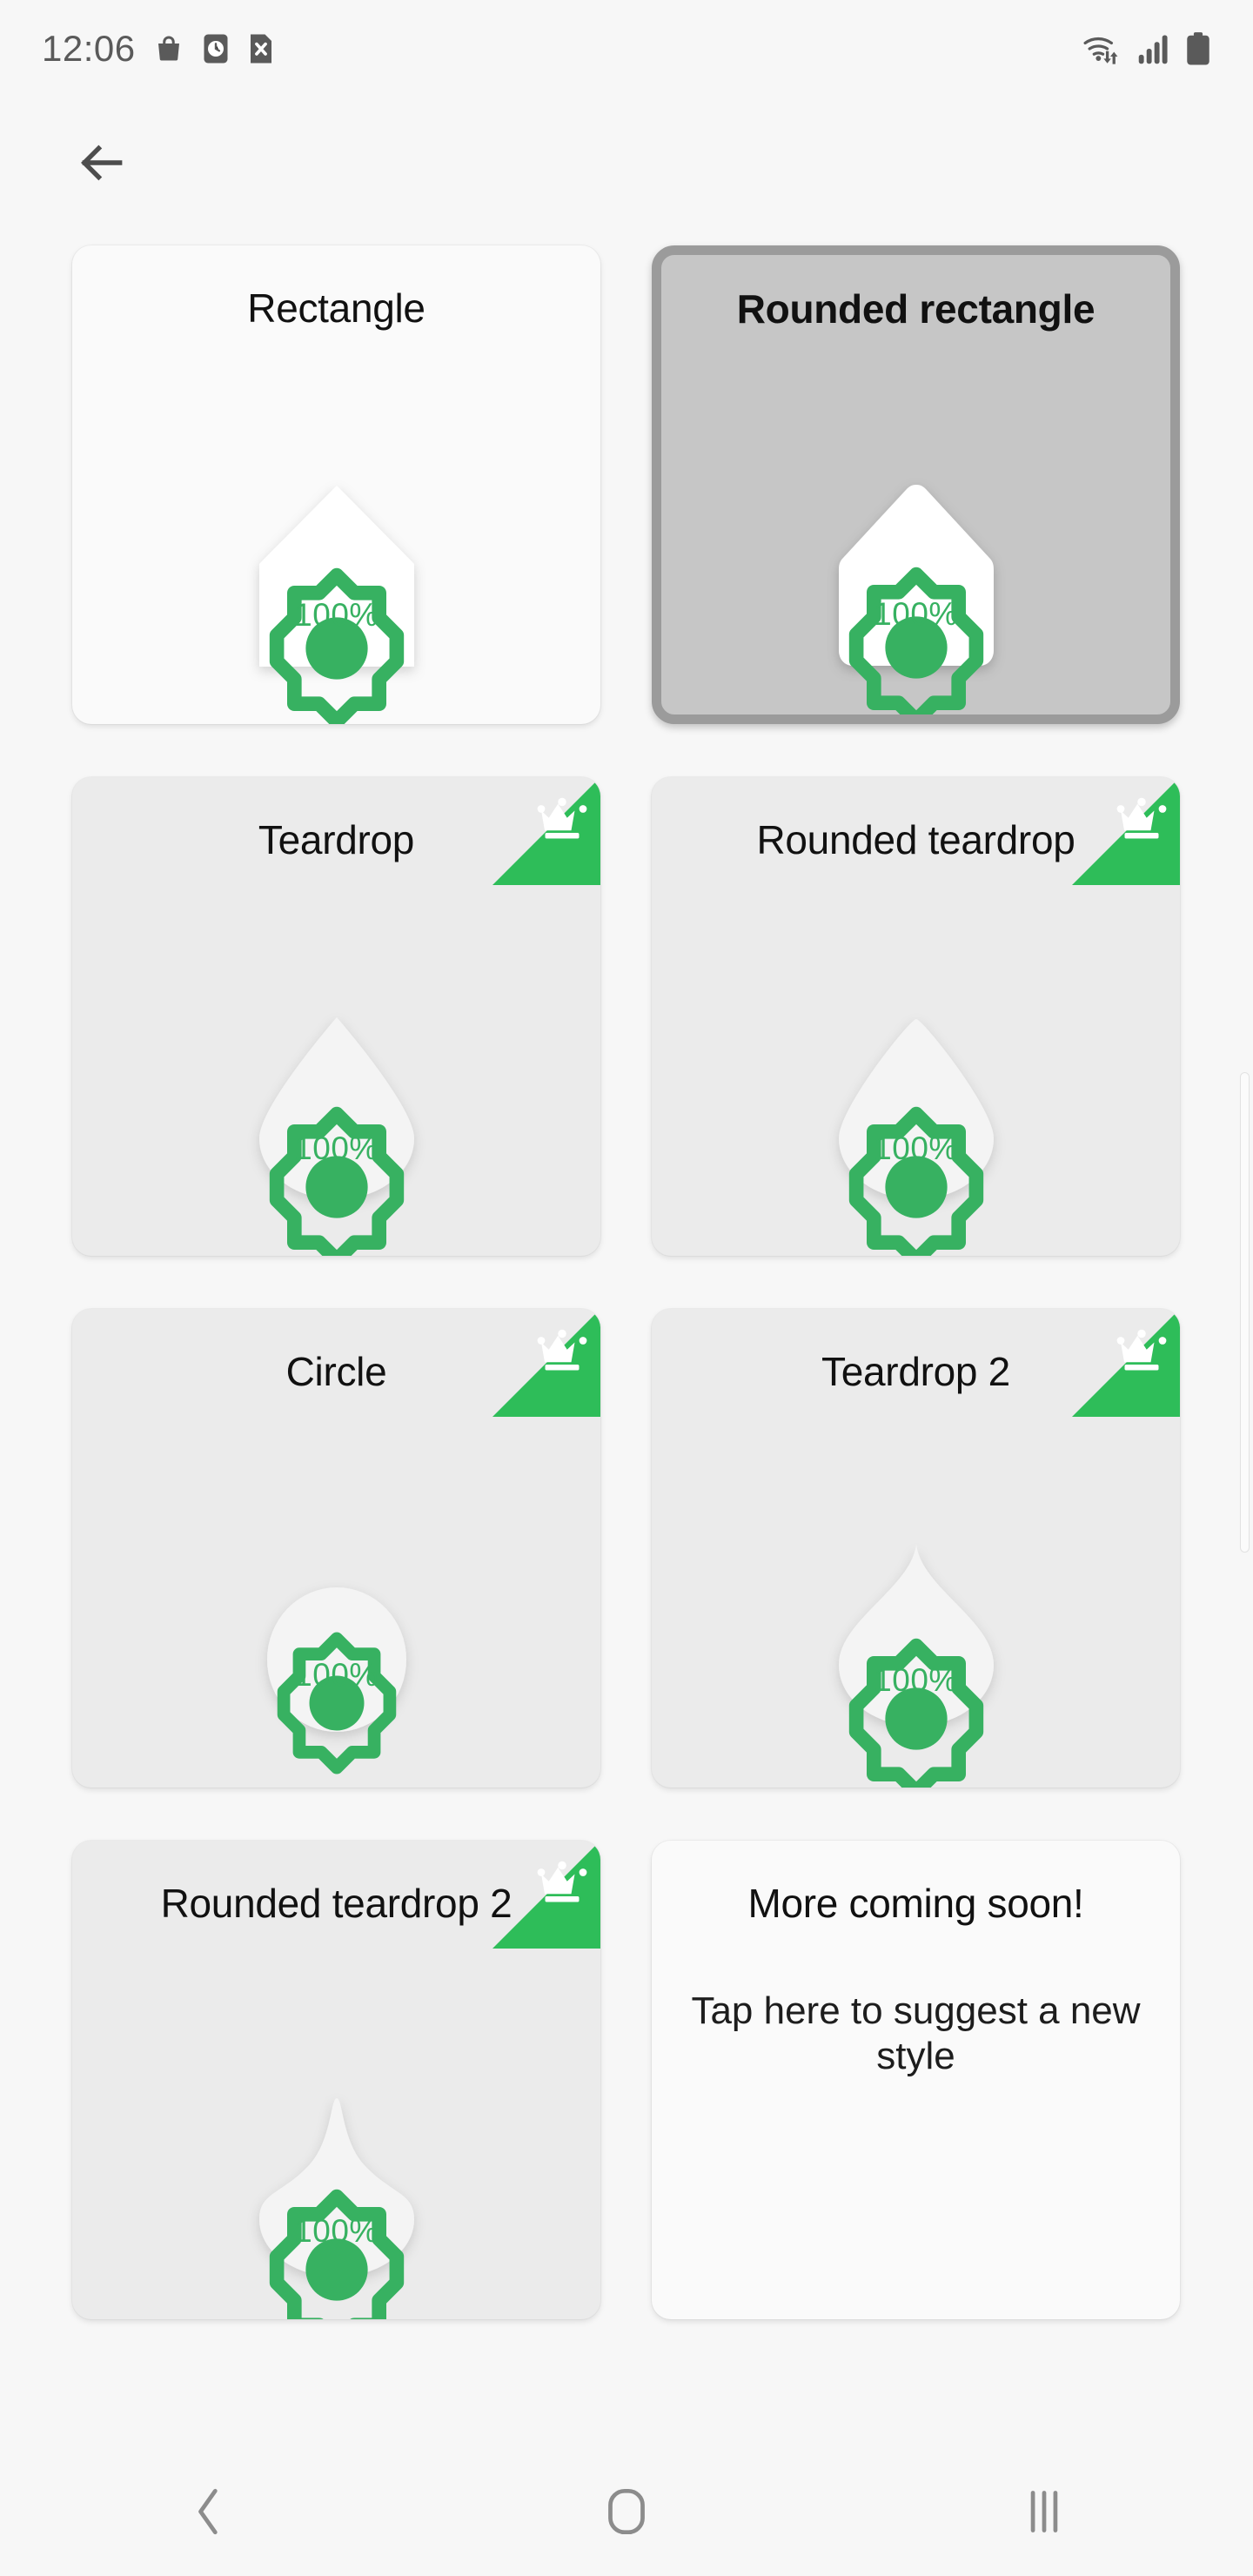  Describe the element at coordinates (915, 1904) in the screenshot. I see `coming-soon-title: More coming soon!` at that location.